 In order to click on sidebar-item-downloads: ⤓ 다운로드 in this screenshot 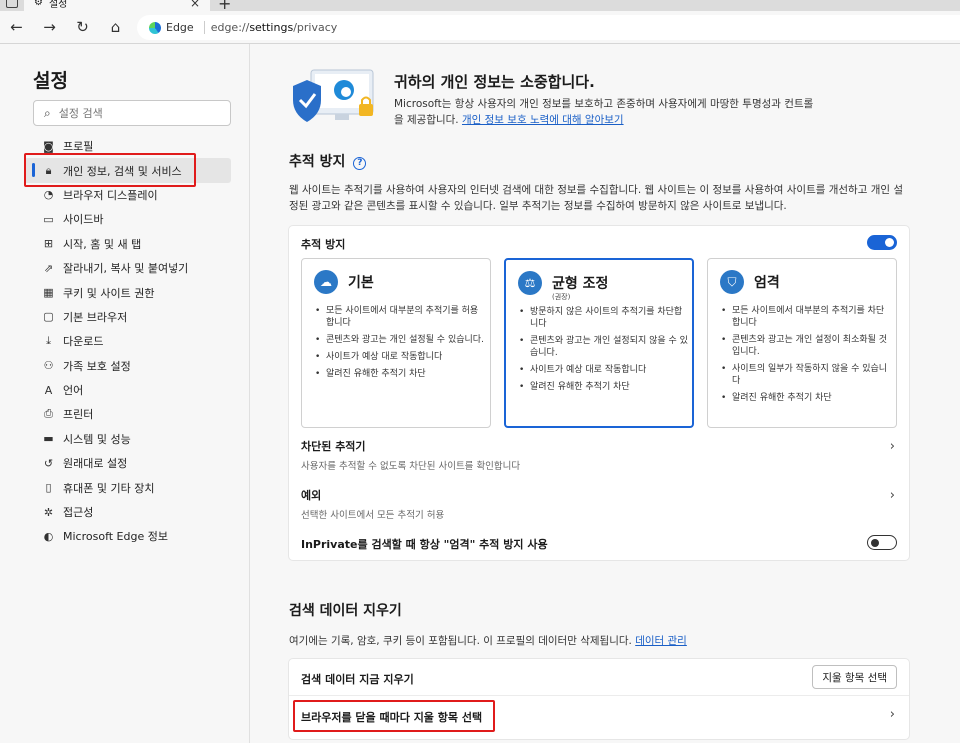, I will do `click(127, 341)`.